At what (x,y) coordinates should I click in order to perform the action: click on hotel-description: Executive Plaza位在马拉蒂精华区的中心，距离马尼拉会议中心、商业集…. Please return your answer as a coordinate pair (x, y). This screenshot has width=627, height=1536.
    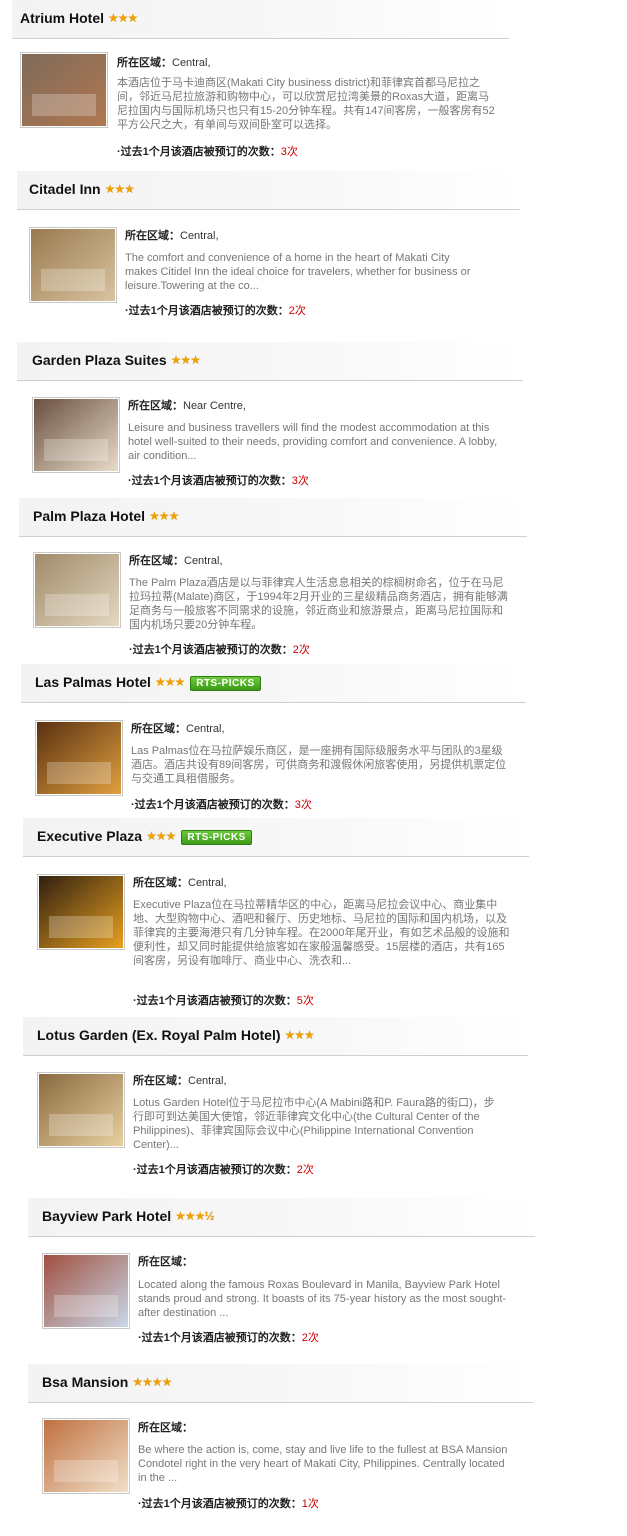
    Looking at the image, I should click on (321, 933).